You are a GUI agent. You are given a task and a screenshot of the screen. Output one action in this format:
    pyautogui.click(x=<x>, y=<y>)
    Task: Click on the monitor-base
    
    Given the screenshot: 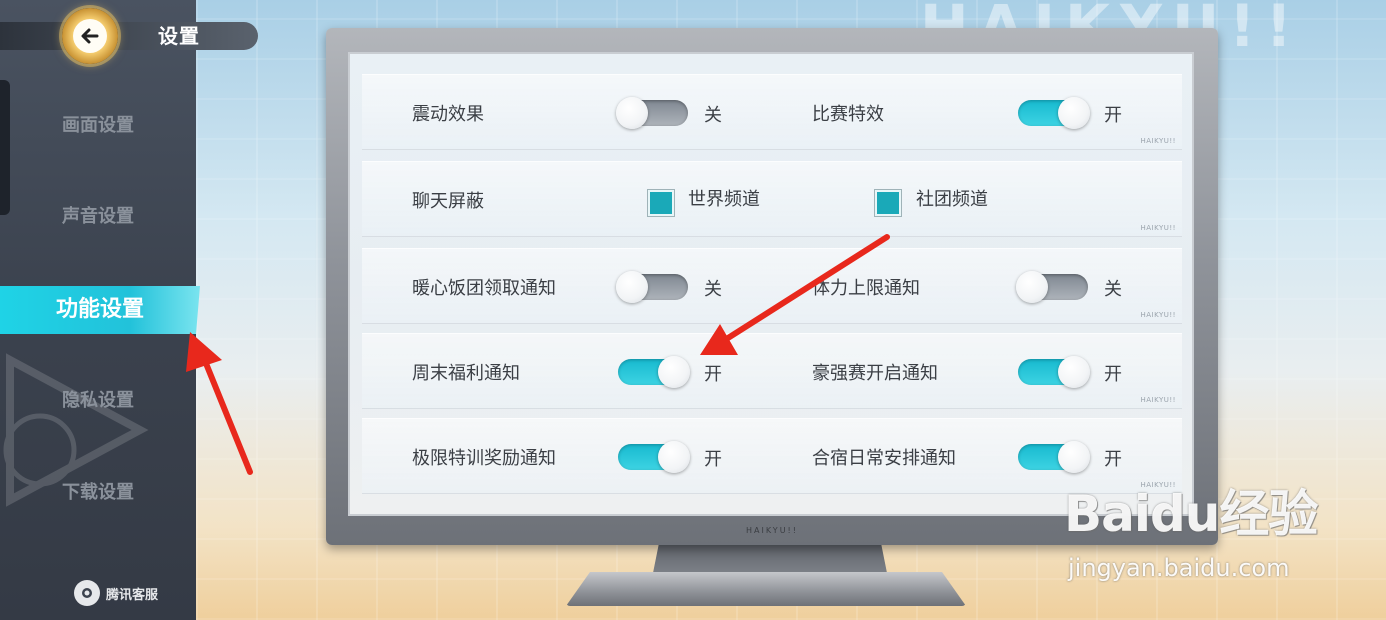 What is the action you would take?
    pyautogui.click(x=766, y=589)
    